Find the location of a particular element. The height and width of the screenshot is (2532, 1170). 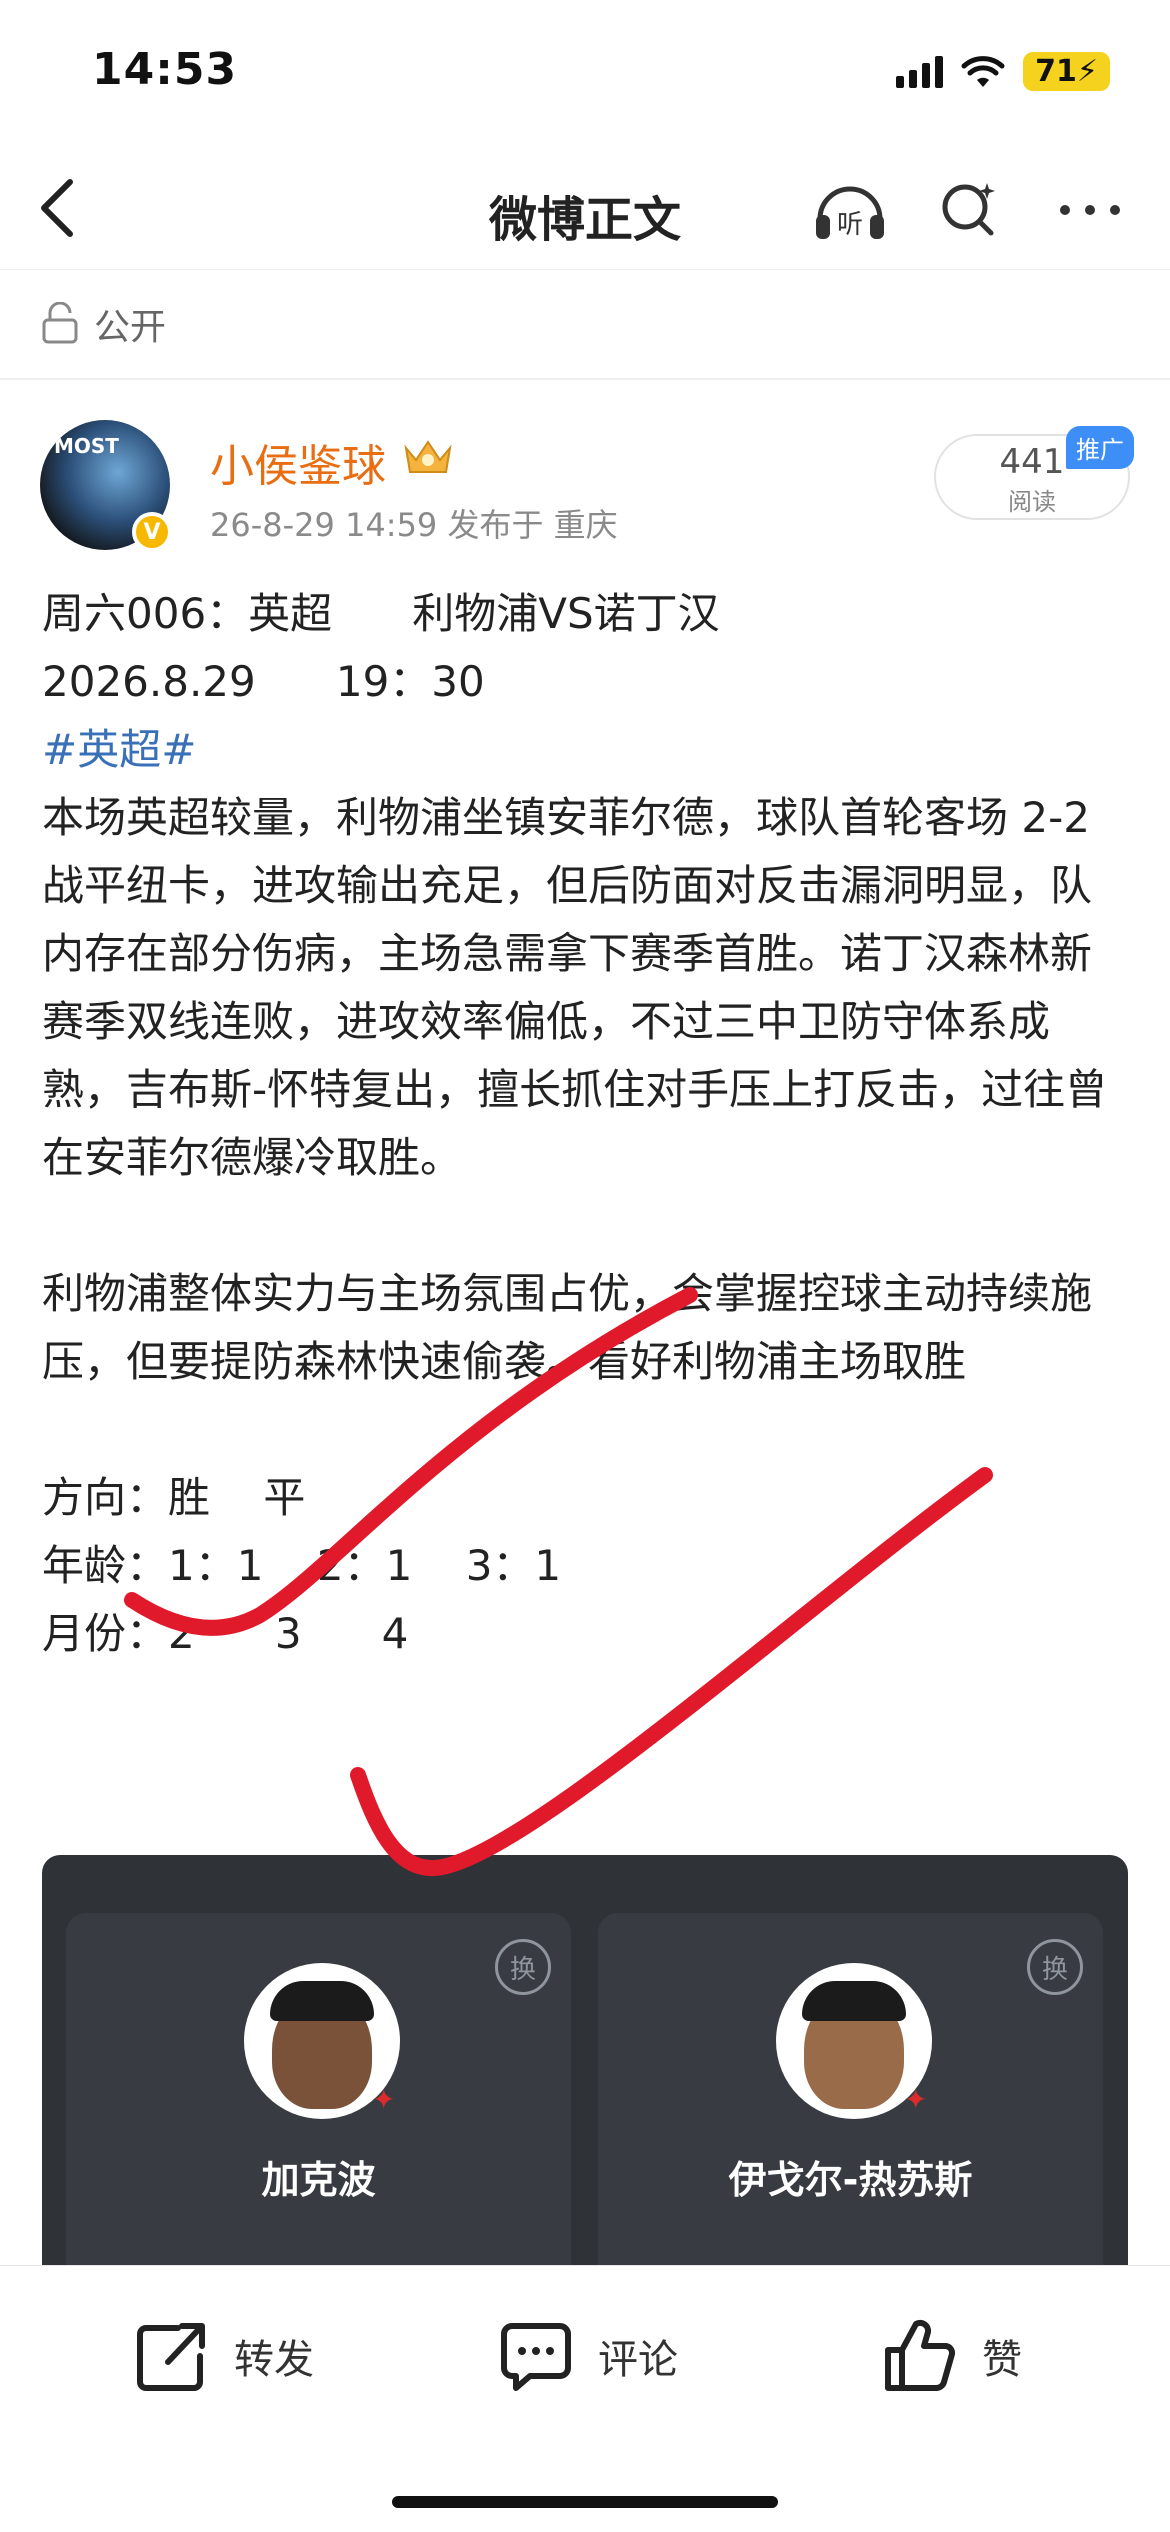

player-card-right: 换 ✦ 伊戈尔-热苏斯 is located at coordinates (850, 2094).